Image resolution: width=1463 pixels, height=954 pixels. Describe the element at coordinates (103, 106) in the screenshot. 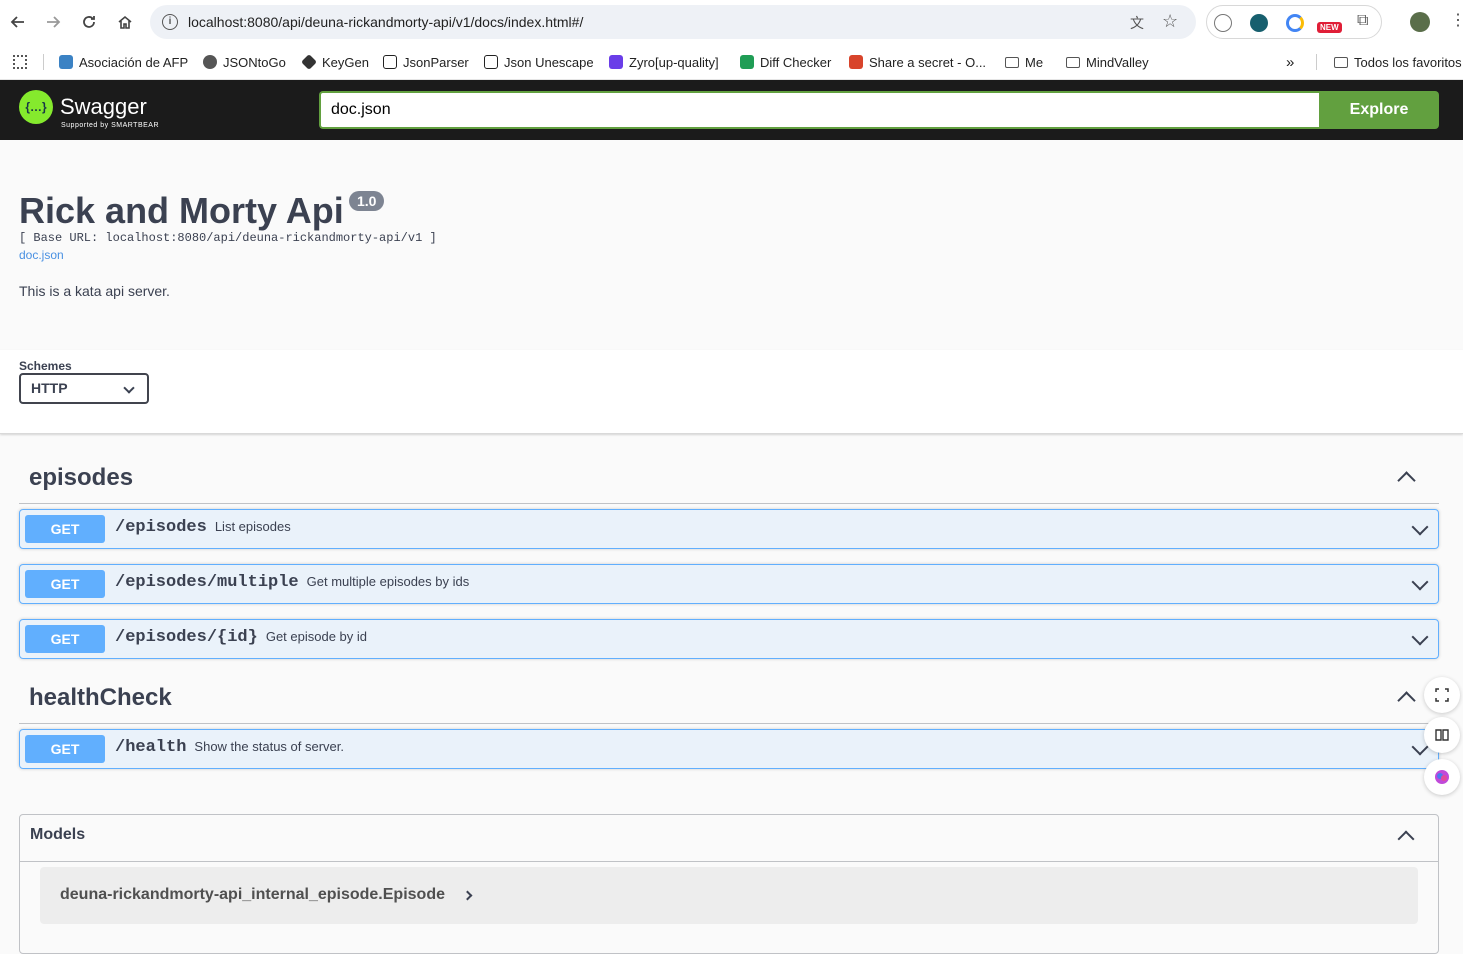

I see `swagger-logo-text: Swagger` at that location.